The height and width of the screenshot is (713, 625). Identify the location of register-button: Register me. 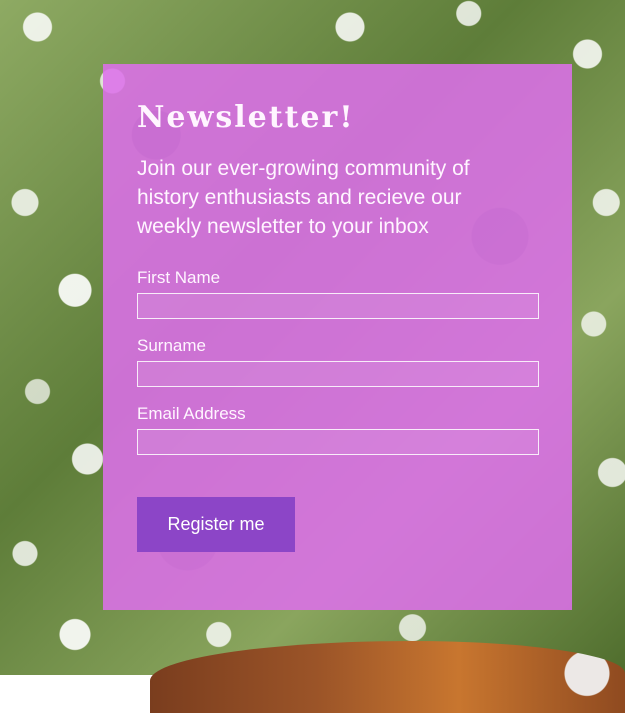
(216, 524).